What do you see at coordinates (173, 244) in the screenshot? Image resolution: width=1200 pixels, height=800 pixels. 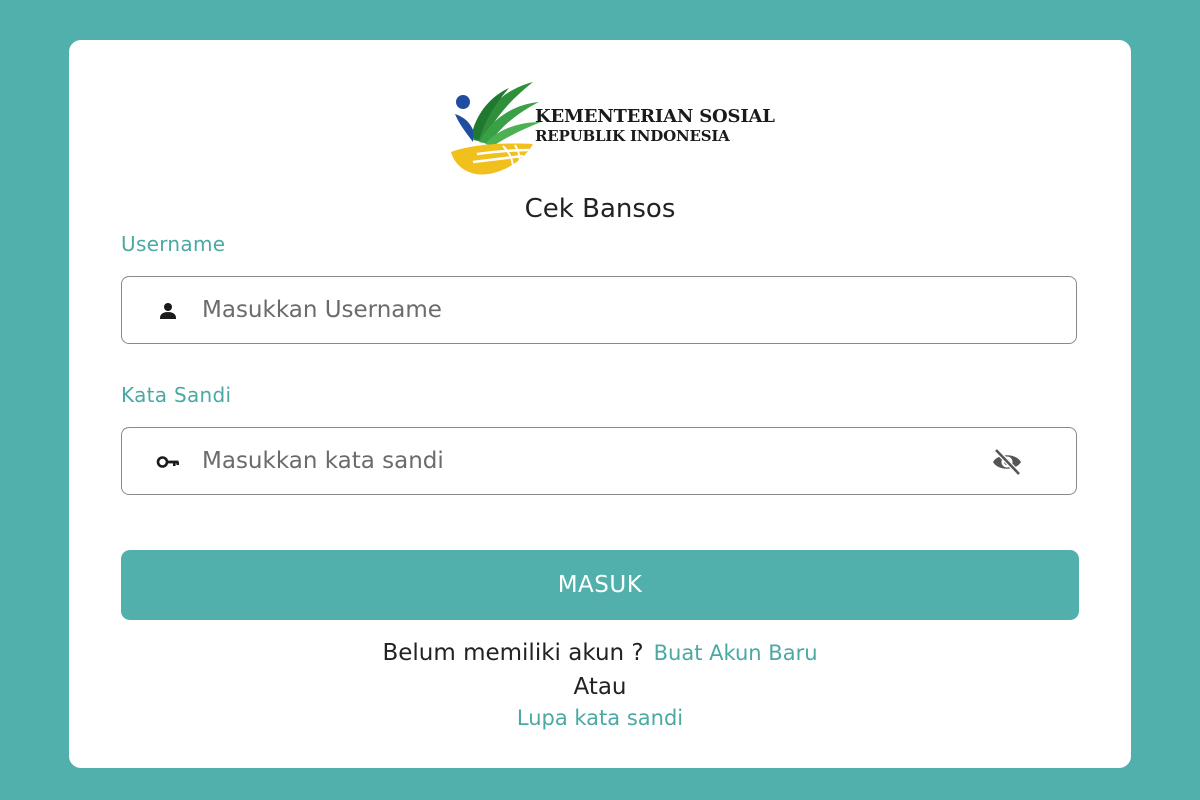 I see `username-label: Username` at bounding box center [173, 244].